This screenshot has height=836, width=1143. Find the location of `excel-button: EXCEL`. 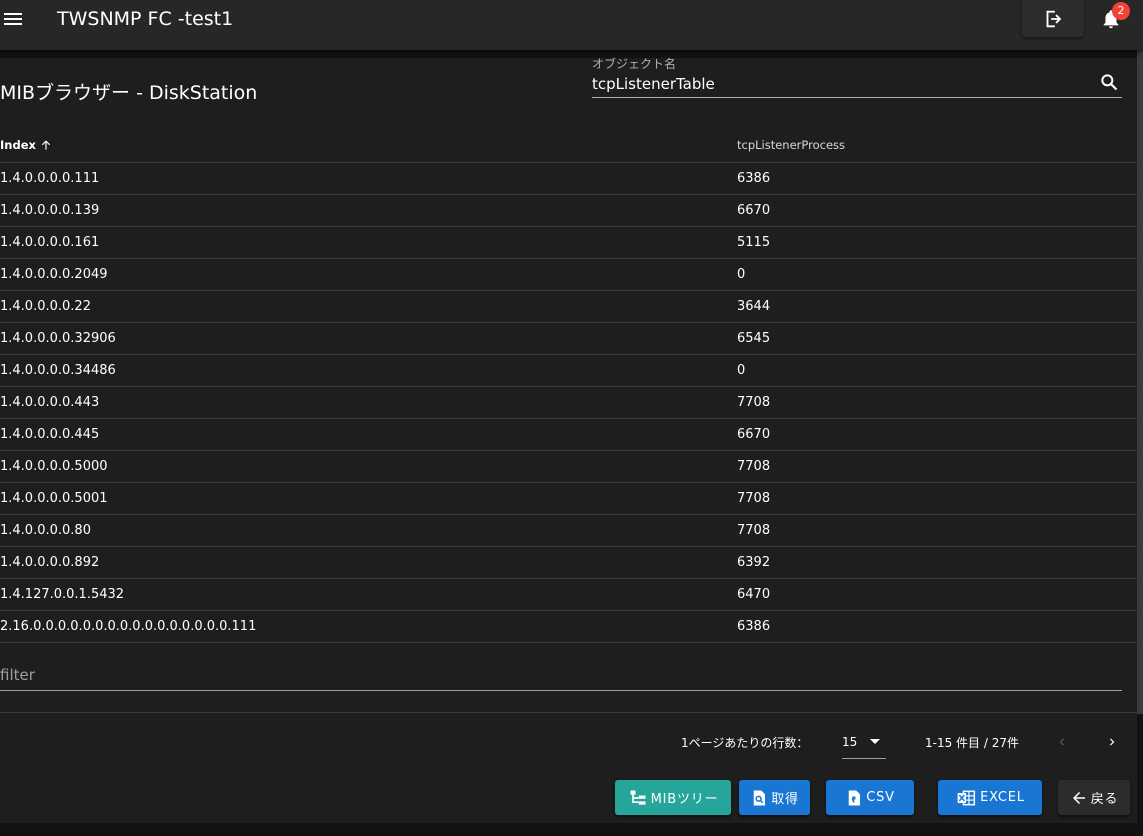

excel-button: EXCEL is located at coordinates (990, 797).